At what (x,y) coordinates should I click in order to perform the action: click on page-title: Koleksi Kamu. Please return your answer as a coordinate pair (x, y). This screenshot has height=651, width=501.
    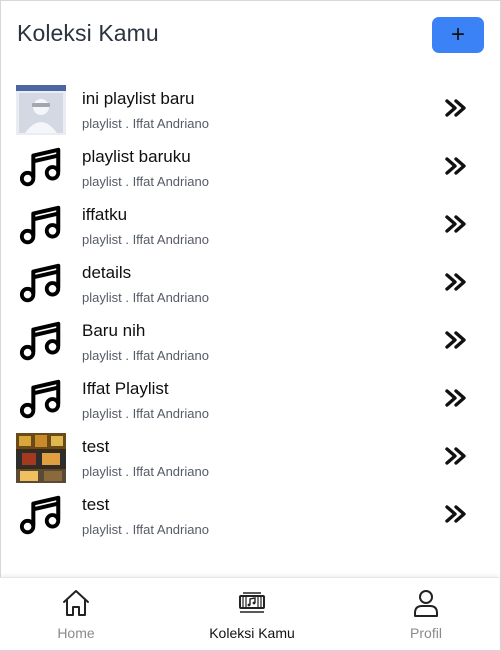
    Looking at the image, I should click on (88, 33).